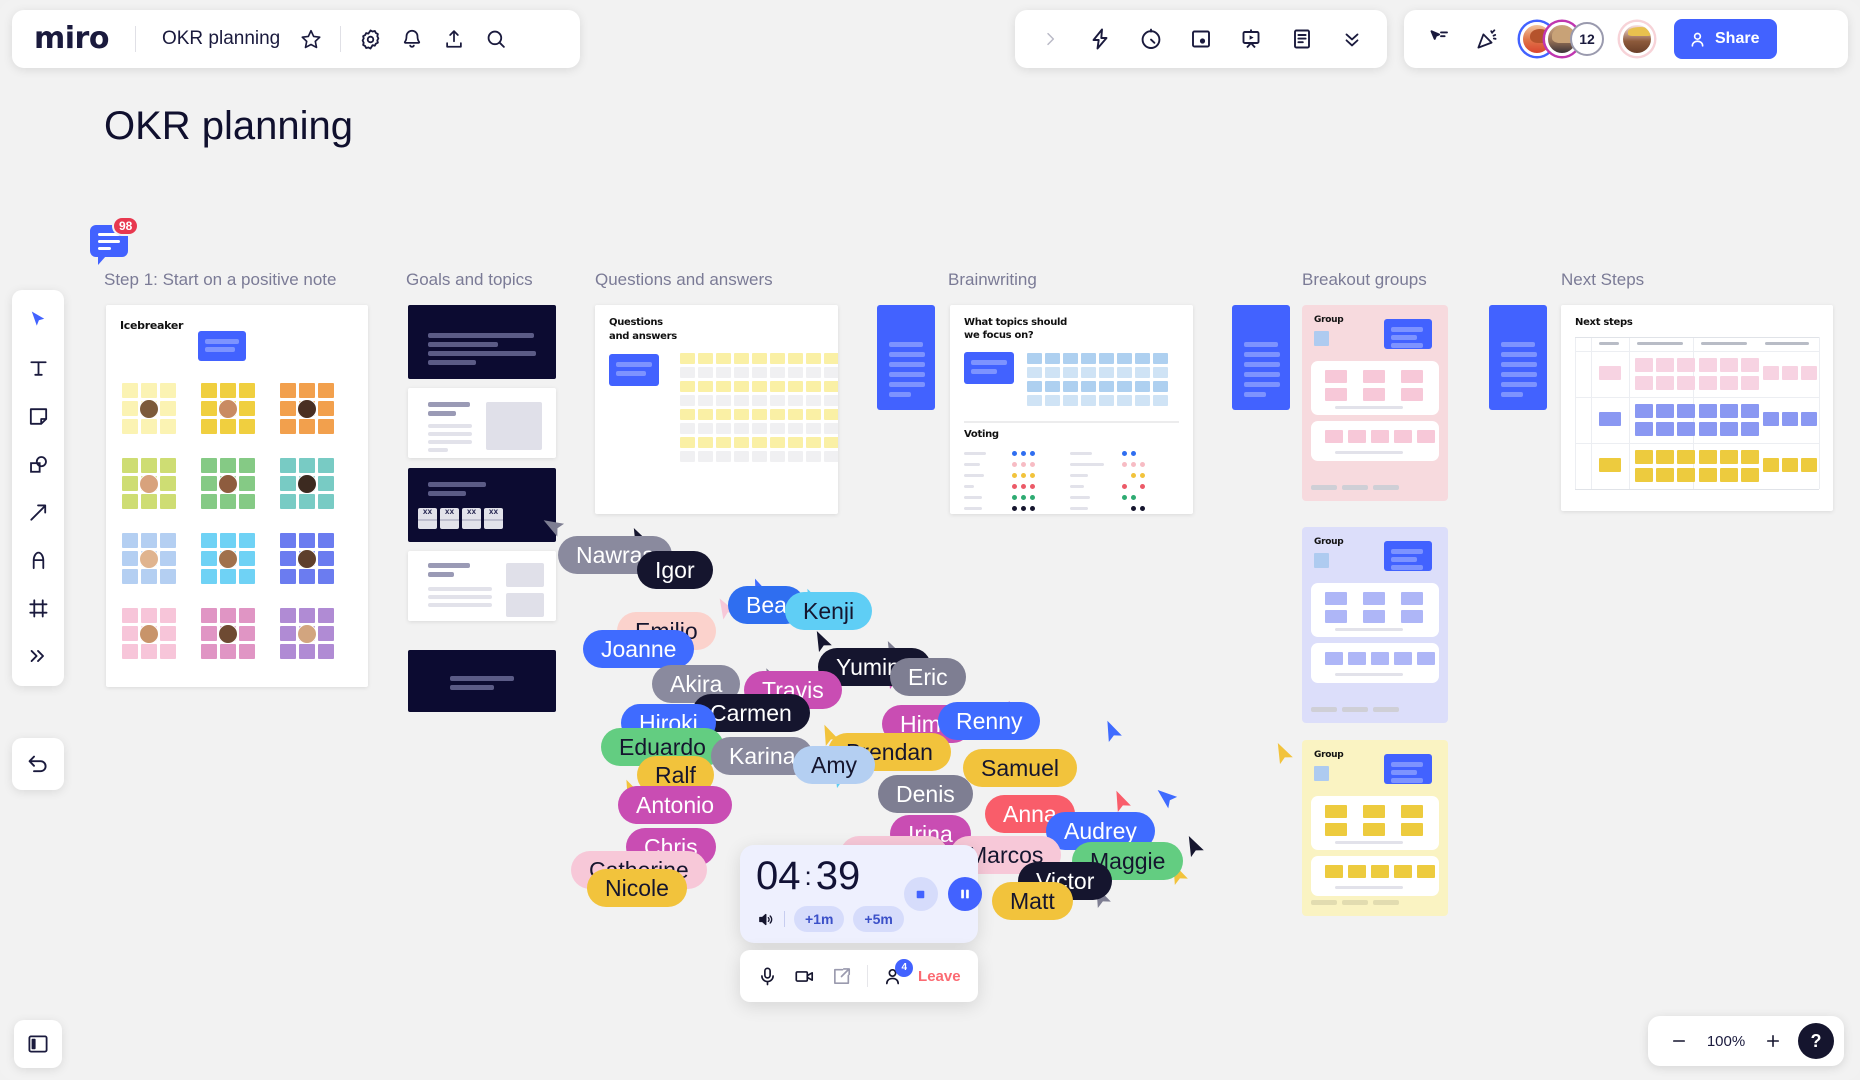 The height and width of the screenshot is (1080, 1860). Describe the element at coordinates (38, 368) in the screenshot. I see `text-tool` at that location.